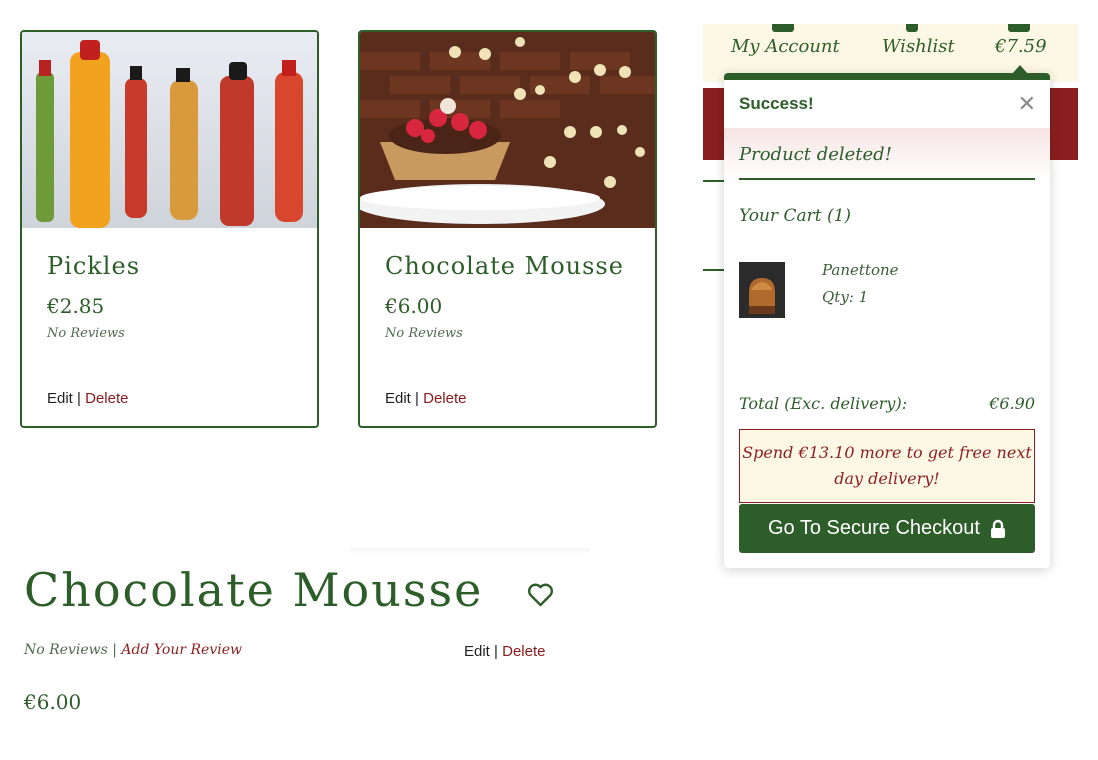  Describe the element at coordinates (823, 403) in the screenshot. I see `total-label: Total (Exc. delivery):` at that location.